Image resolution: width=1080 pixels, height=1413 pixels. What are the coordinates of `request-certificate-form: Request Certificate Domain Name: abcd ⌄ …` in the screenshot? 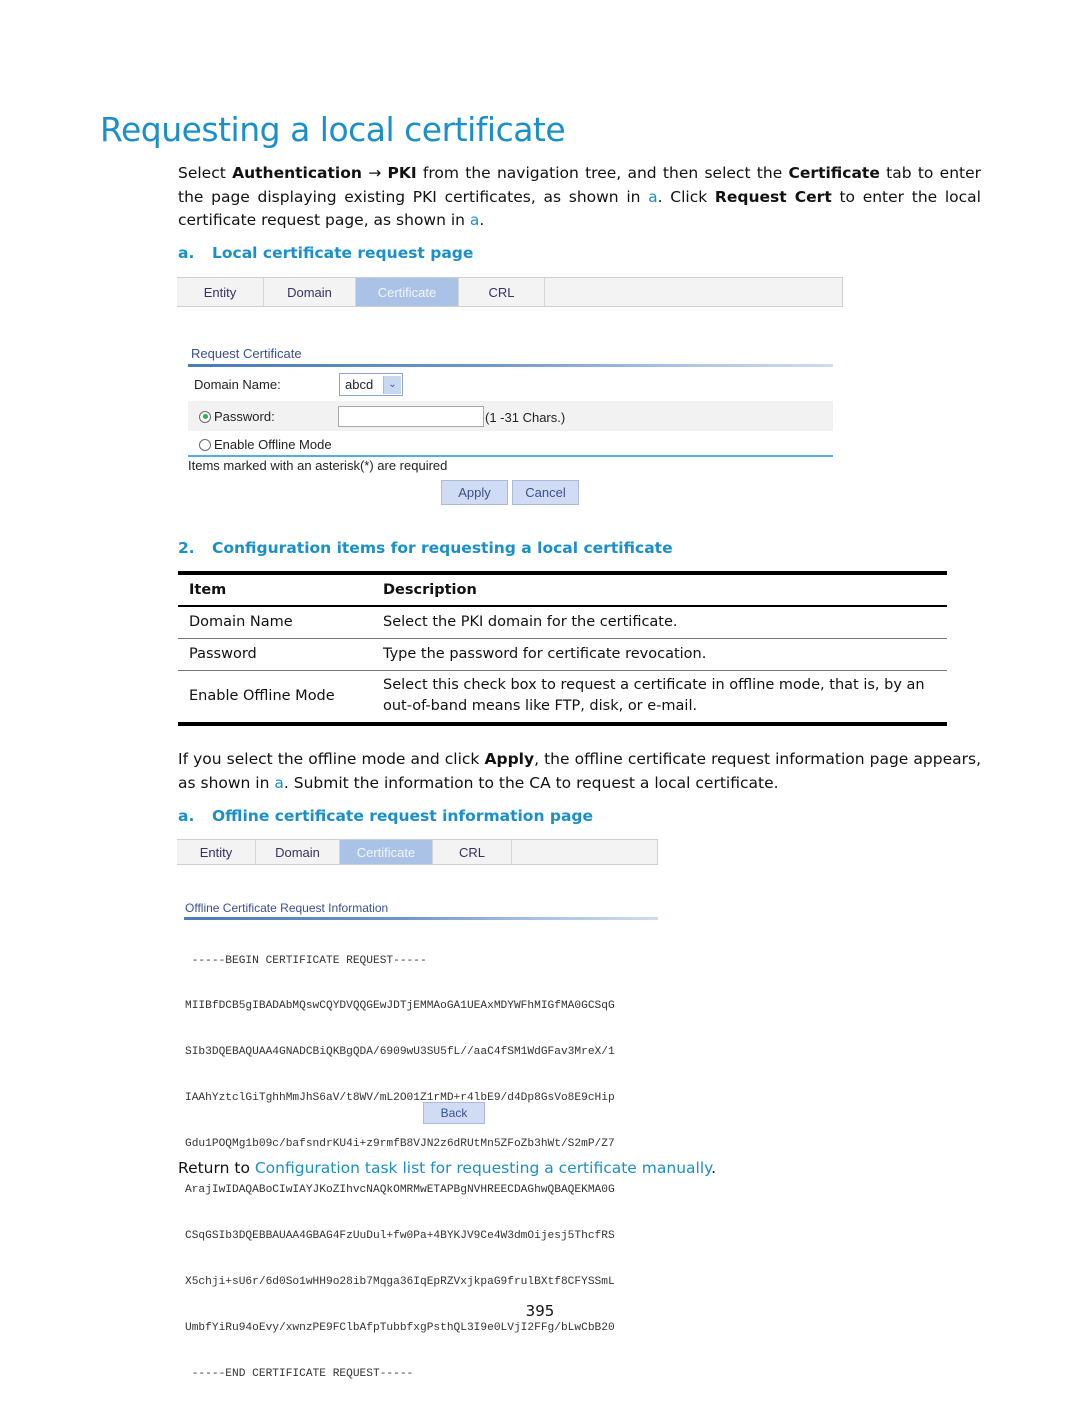 It's located at (507, 425).